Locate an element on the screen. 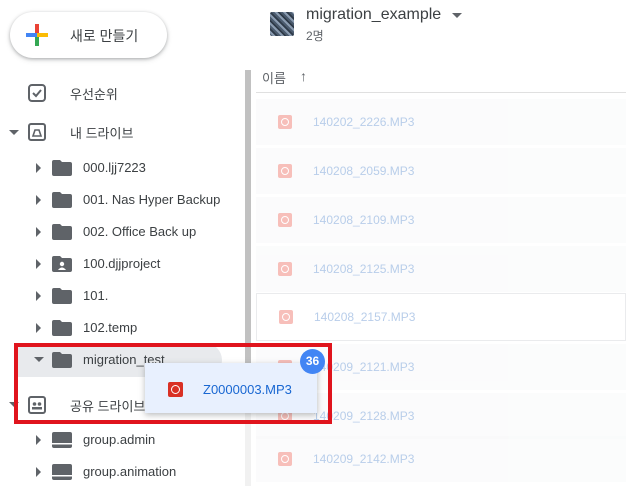 The height and width of the screenshot is (486, 626). folder-header: migration_example 2명 is located at coordinates (441, 30).